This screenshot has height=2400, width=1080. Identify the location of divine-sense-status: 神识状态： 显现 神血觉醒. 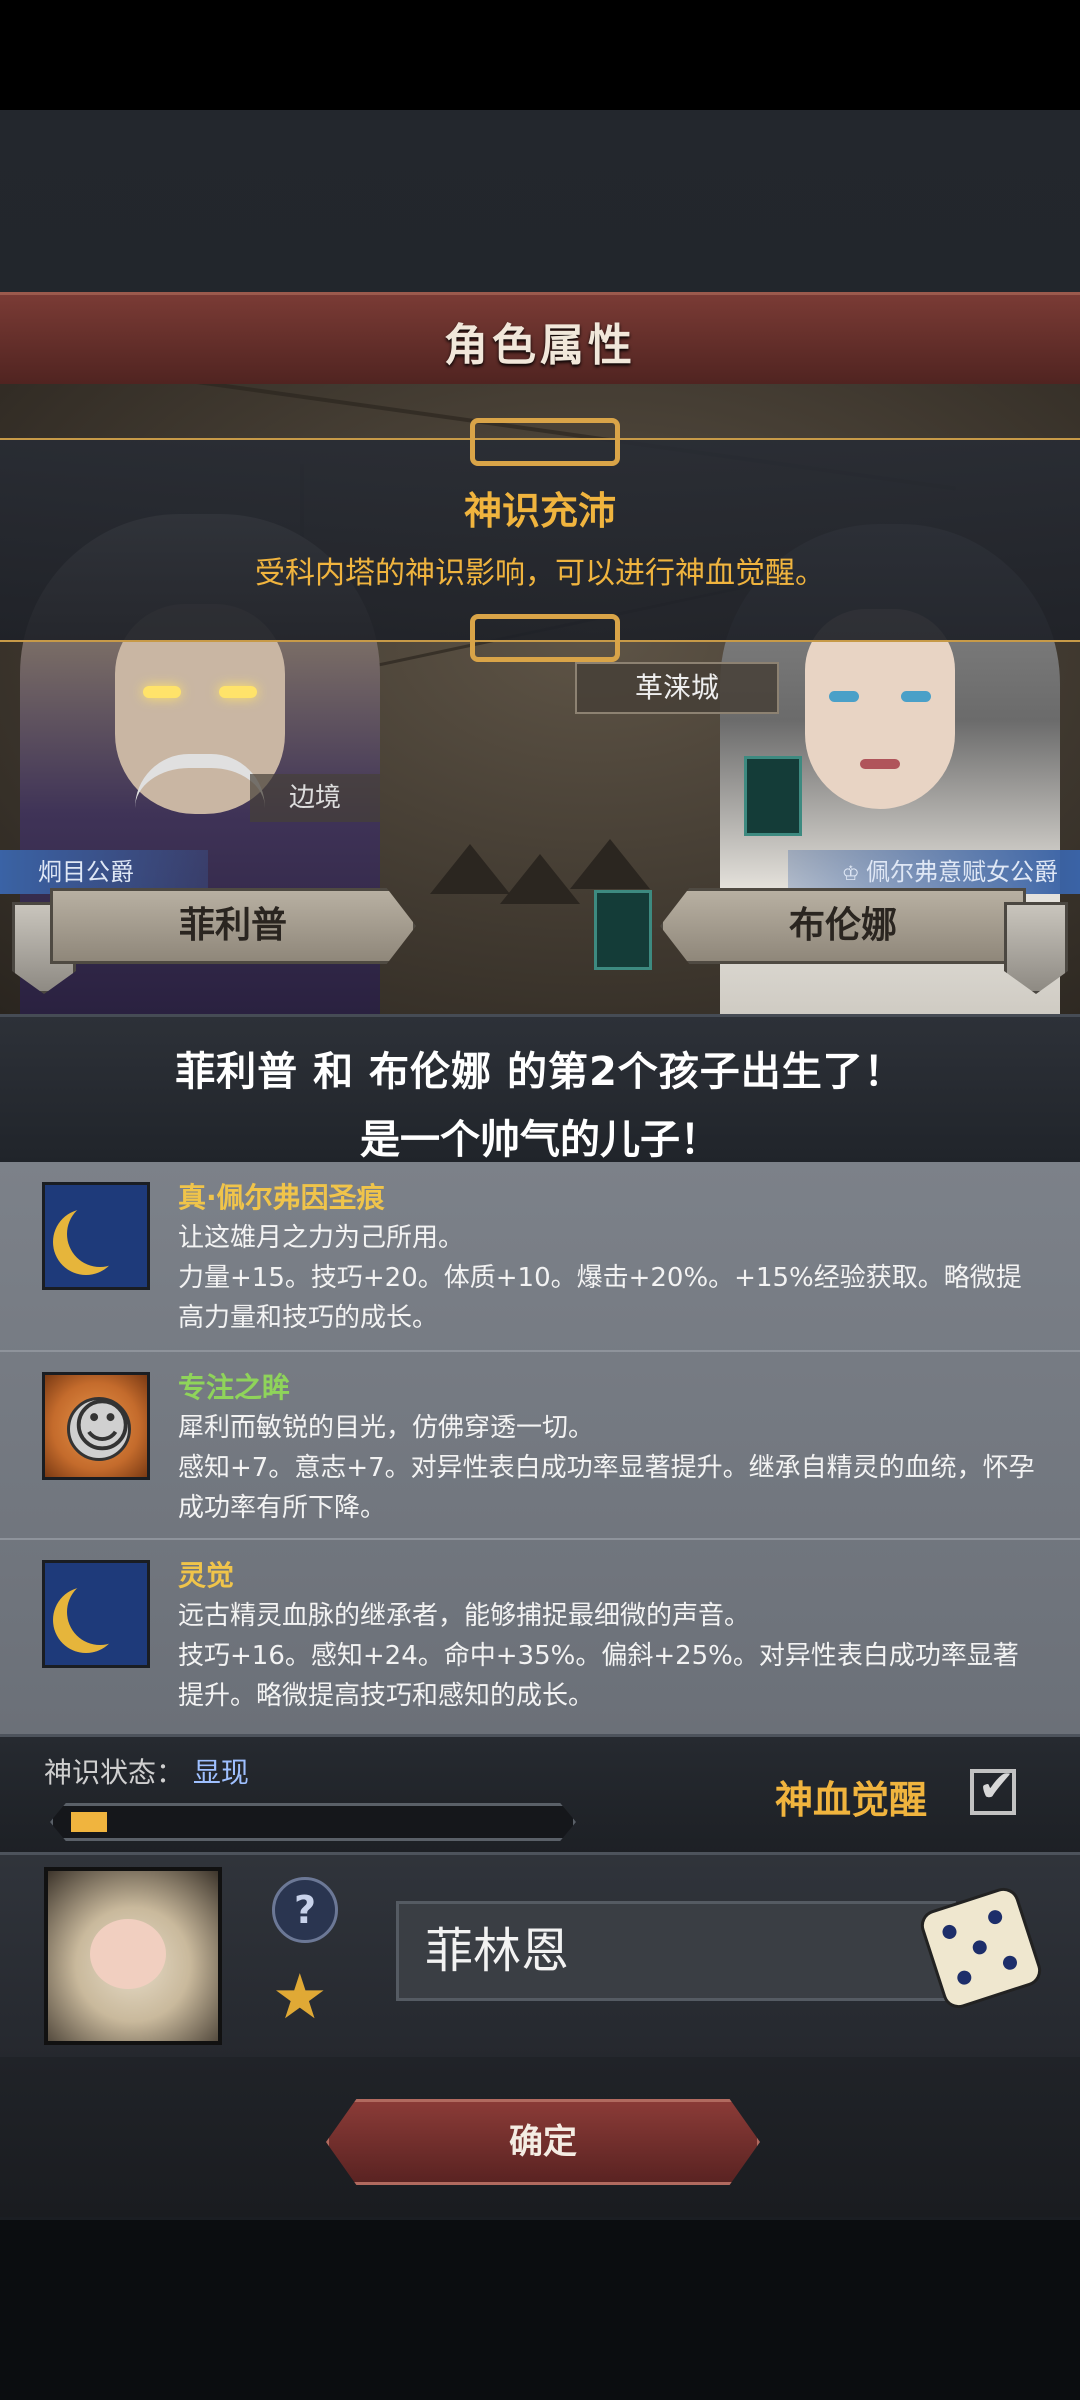
(540, 1794).